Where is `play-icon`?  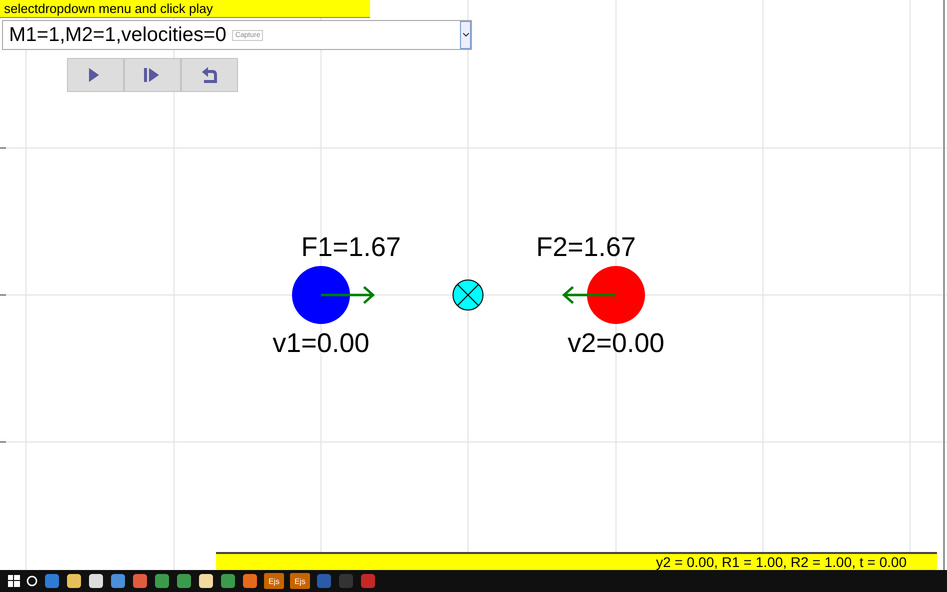
play-icon is located at coordinates (94, 75).